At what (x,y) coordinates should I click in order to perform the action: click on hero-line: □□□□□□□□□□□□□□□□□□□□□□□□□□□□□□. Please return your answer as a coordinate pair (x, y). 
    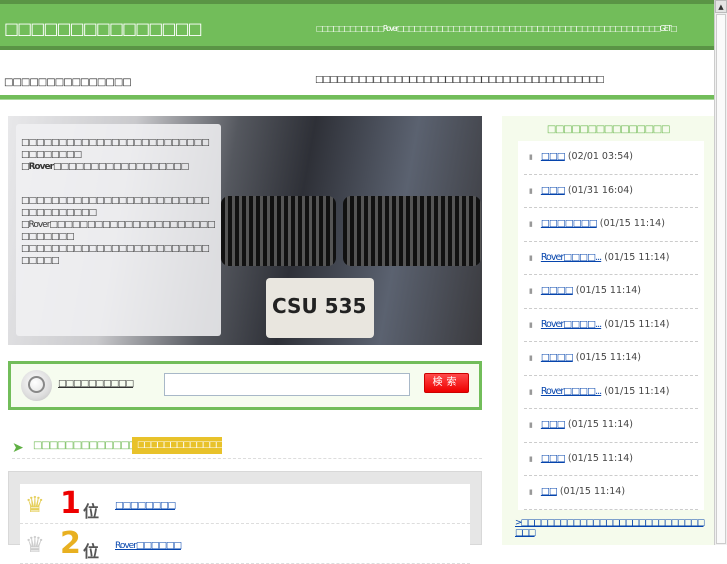
    Looking at the image, I should click on (115, 255).